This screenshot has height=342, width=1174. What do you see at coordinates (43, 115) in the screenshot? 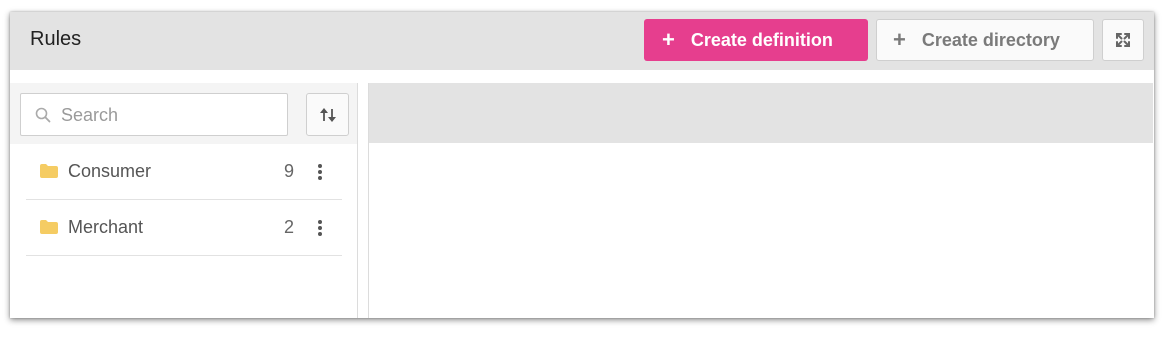
I see `search-icon` at bounding box center [43, 115].